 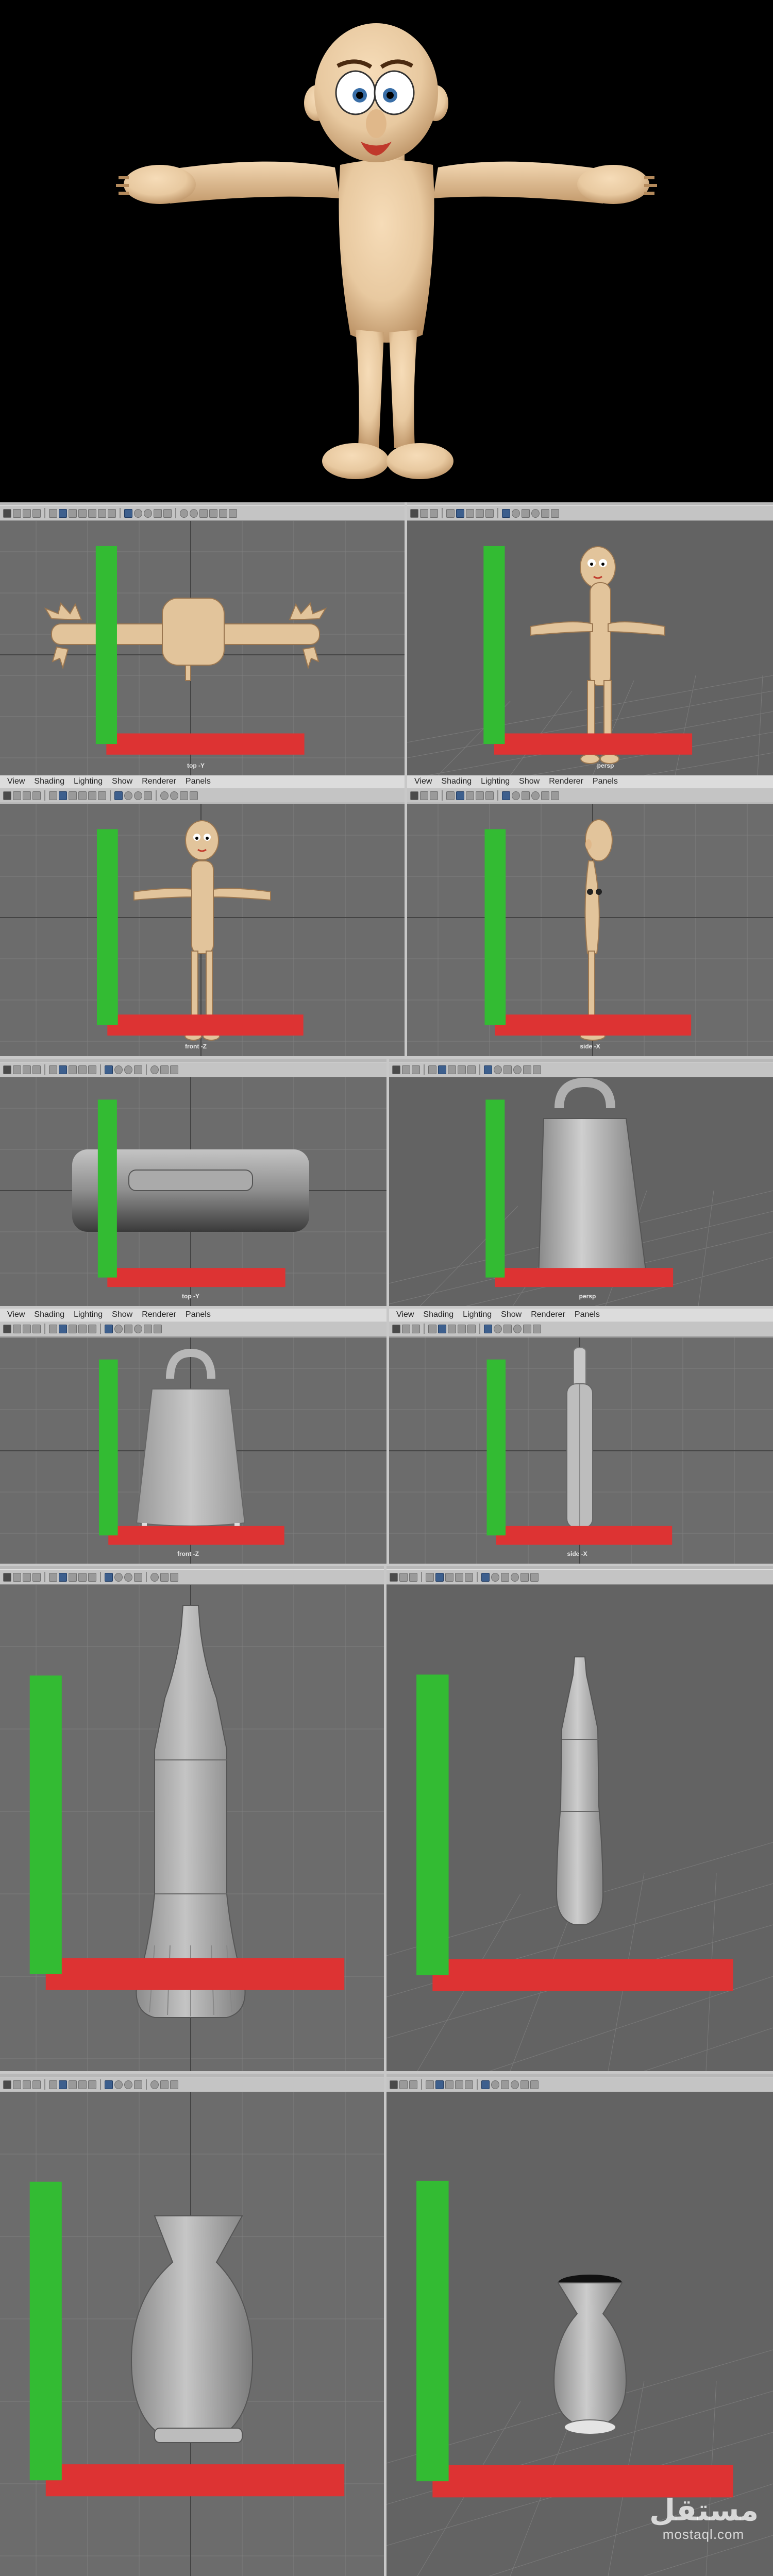 I want to click on viewport-canvas: side -X, so click(x=581, y=1451).